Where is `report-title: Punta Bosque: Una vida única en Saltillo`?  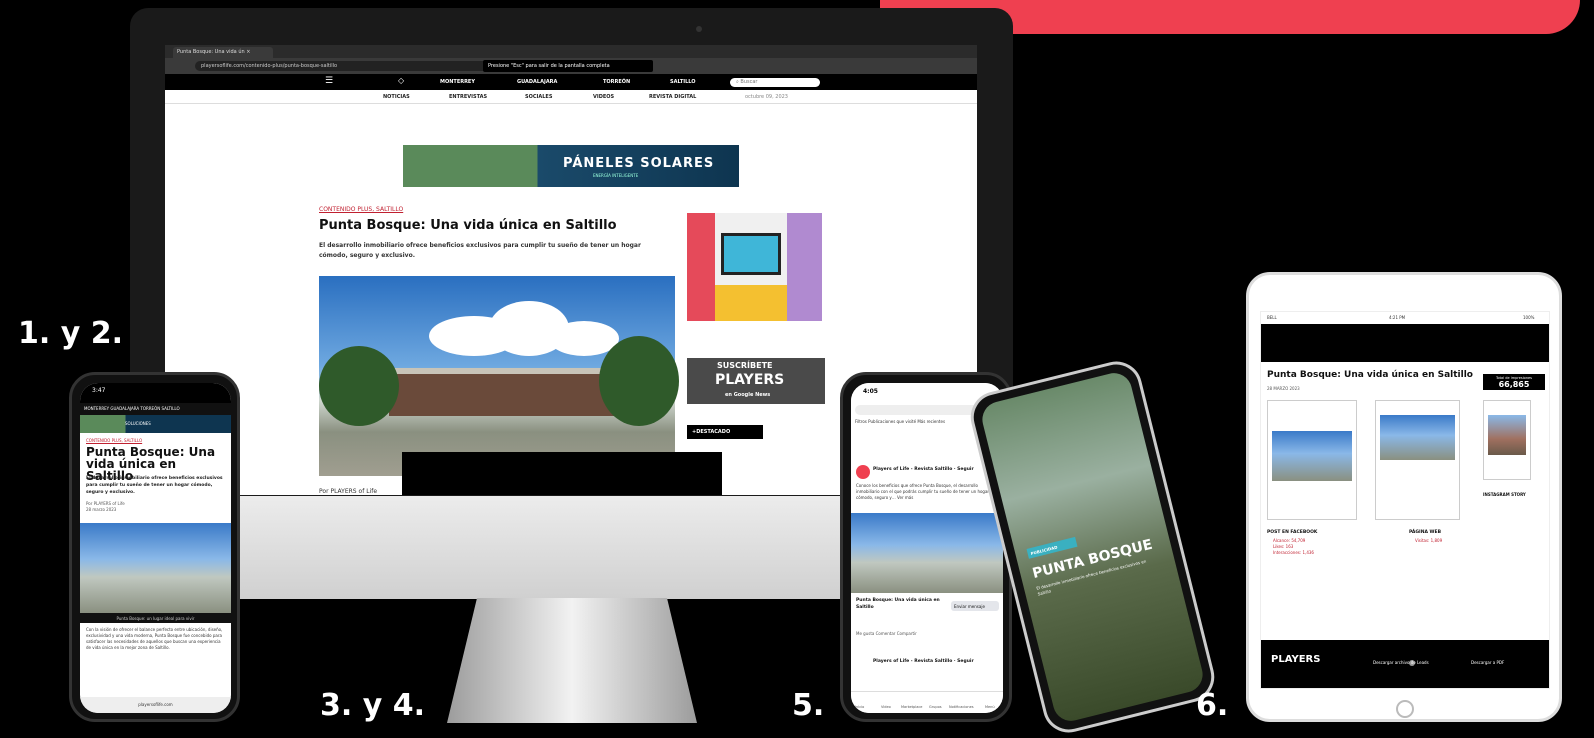
report-title: Punta Bosque: Una vida única en Saltillo is located at coordinates (1370, 375).